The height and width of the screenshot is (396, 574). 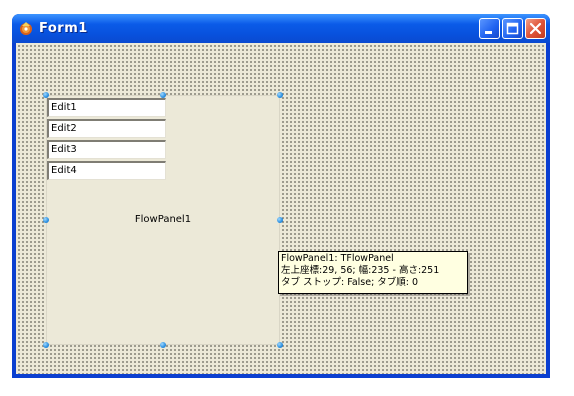 What do you see at coordinates (360, 270) in the screenshot?
I see `tooltip-line-bounds: 左上座標:29, 56; 幅:235 - 高さ:251` at bounding box center [360, 270].